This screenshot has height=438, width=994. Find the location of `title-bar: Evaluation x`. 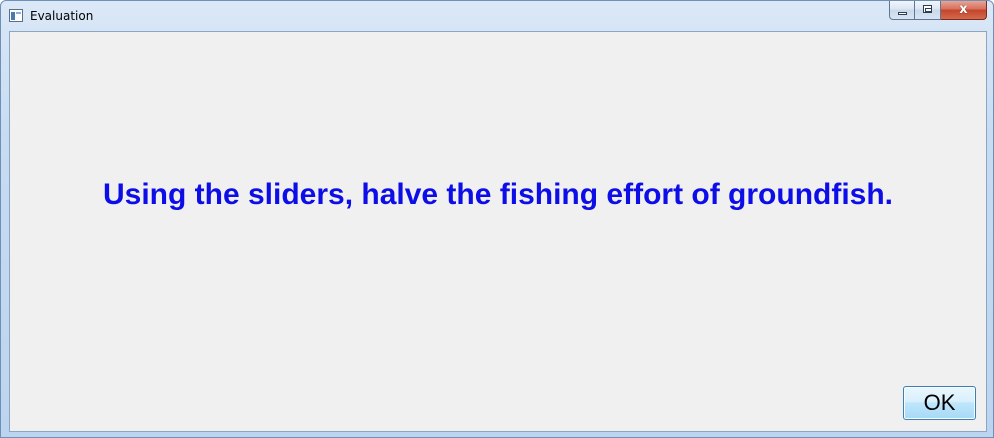

title-bar: Evaluation x is located at coordinates (497, 16).